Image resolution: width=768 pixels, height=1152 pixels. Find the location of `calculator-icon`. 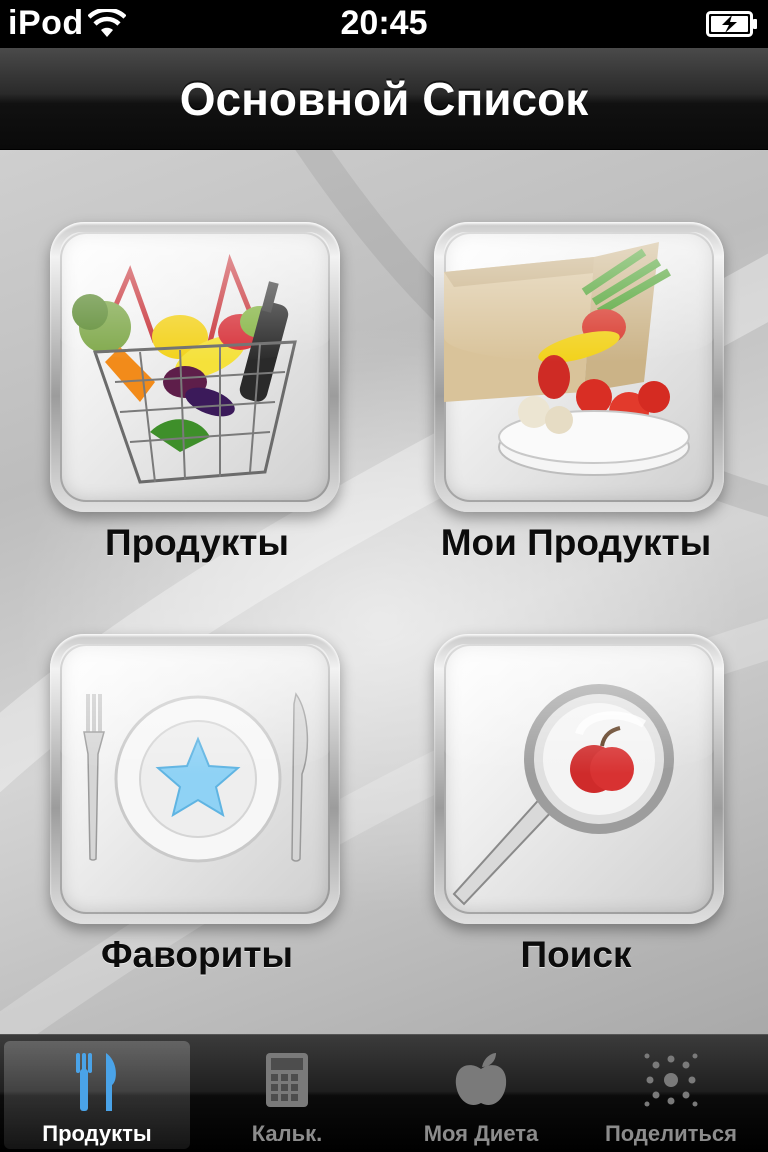

calculator-icon is located at coordinates (287, 1080).